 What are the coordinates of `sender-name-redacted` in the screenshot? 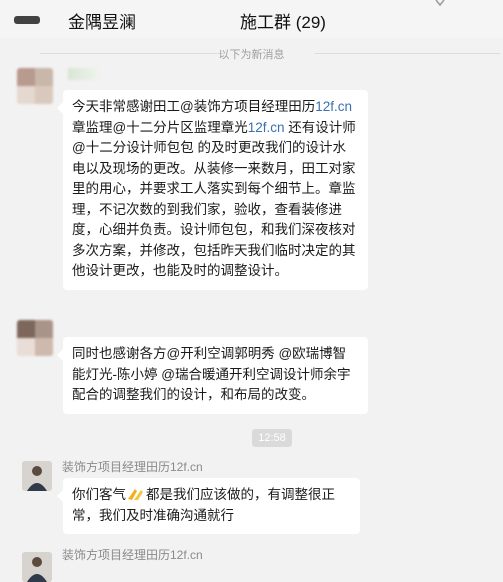 It's located at (83, 74).